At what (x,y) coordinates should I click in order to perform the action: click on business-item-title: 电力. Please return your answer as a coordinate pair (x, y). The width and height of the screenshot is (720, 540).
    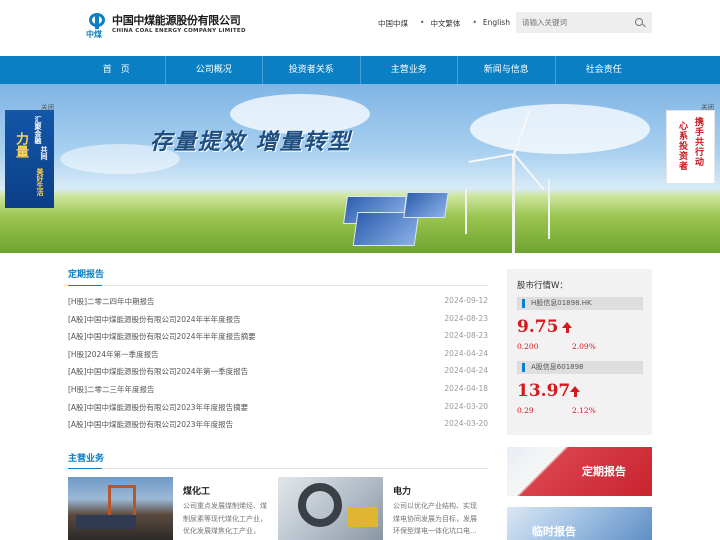
    Looking at the image, I should click on (402, 490).